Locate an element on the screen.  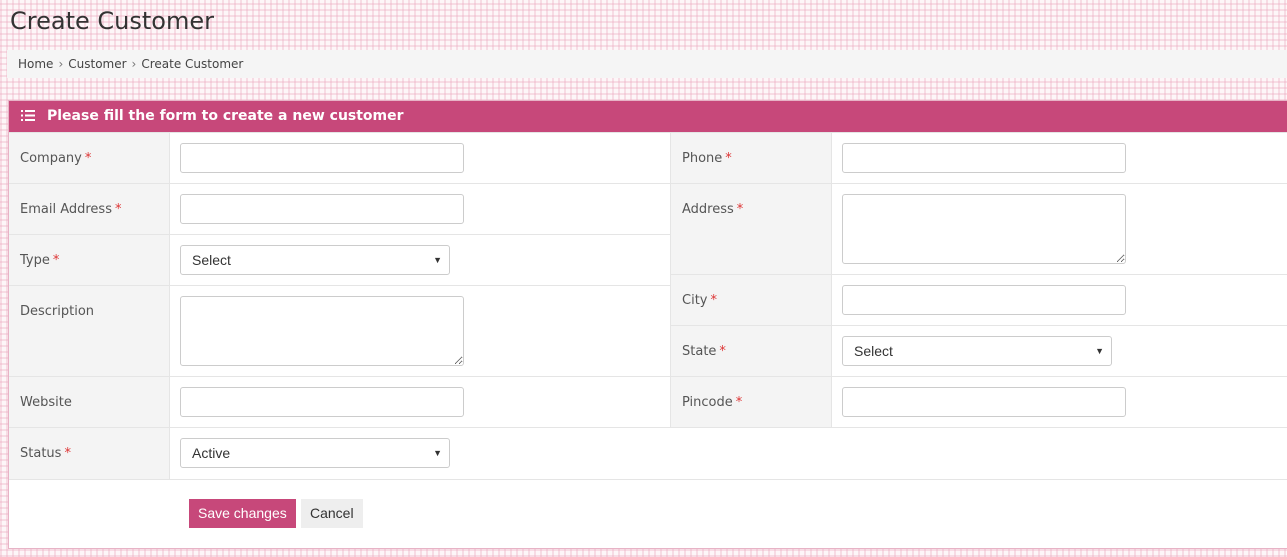
breadcrumb-customer: Customer is located at coordinates (97, 64).